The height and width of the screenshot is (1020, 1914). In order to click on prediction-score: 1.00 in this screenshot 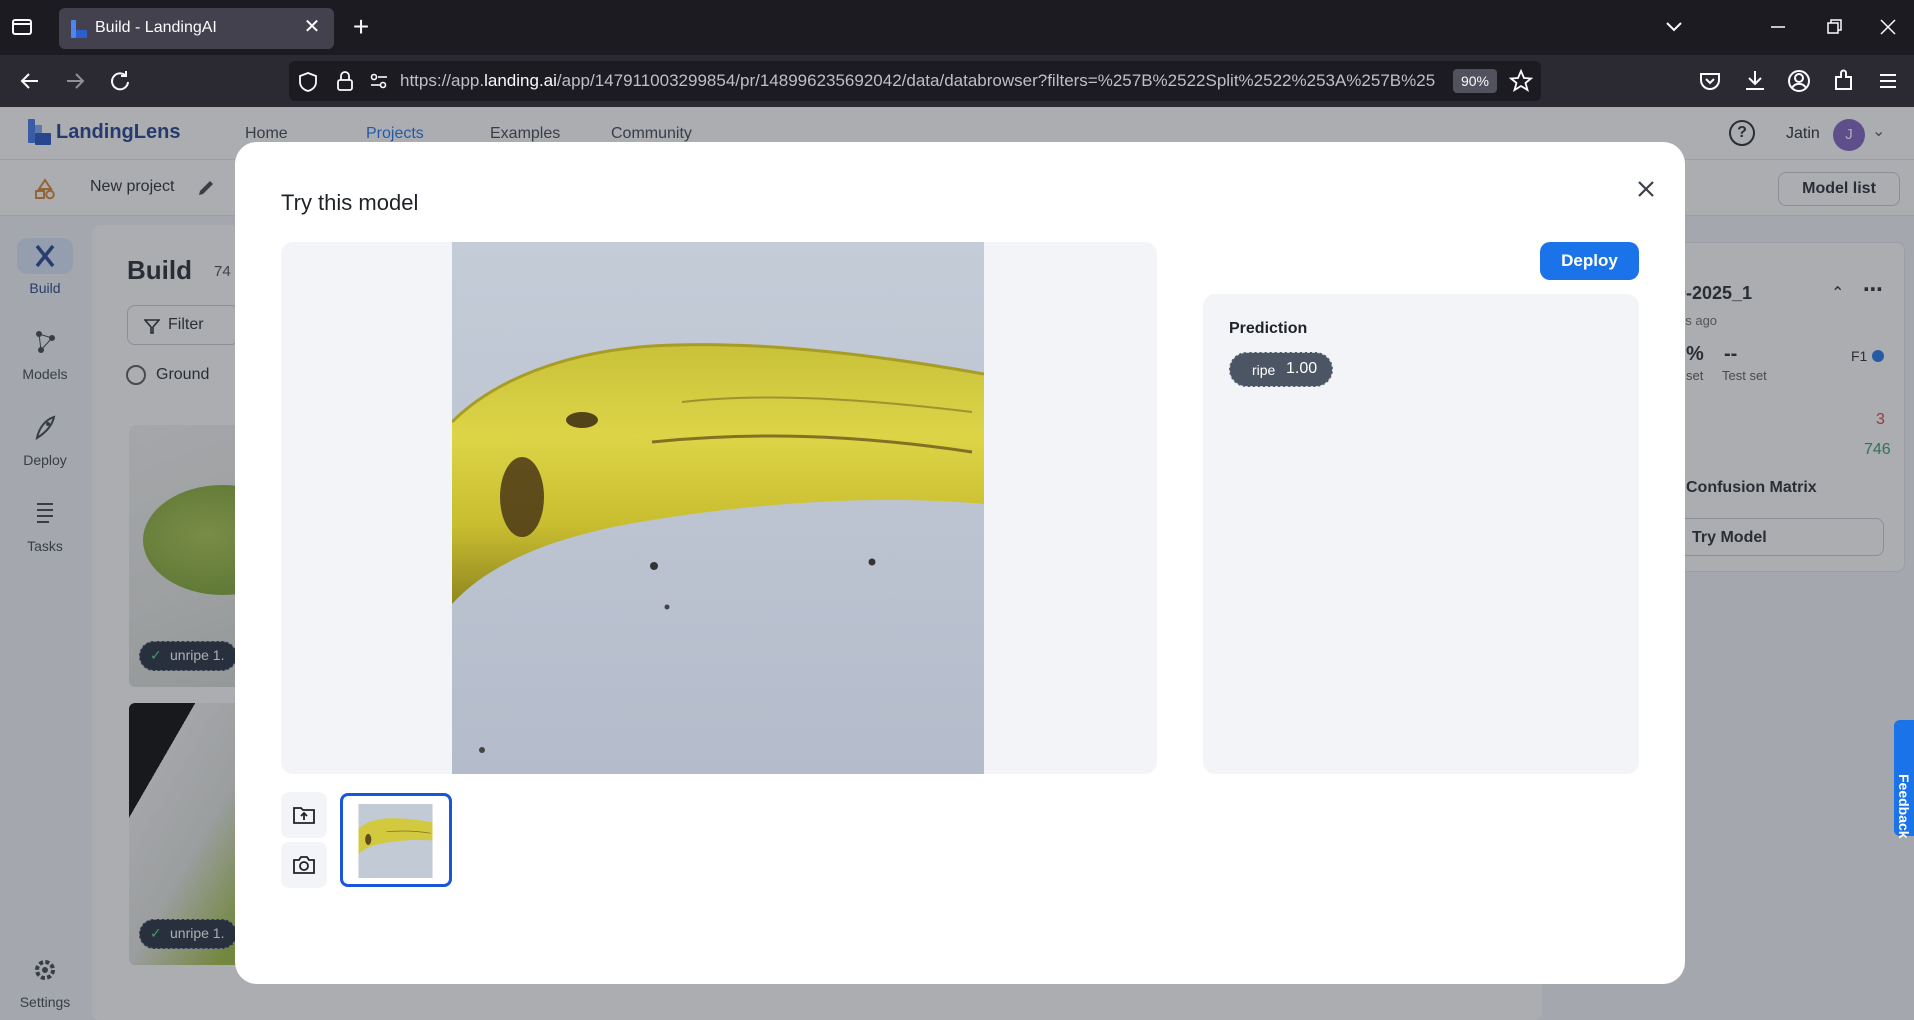, I will do `click(1302, 368)`.